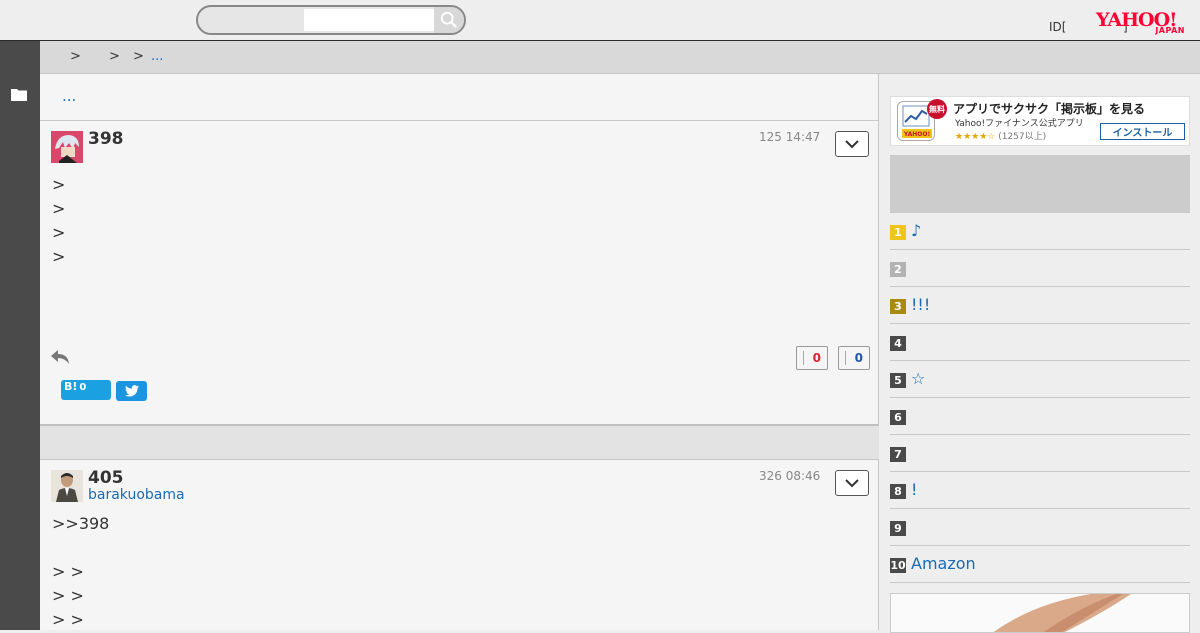  What do you see at coordinates (920, 304) in the screenshot?
I see `rank-title-link: !!!` at bounding box center [920, 304].